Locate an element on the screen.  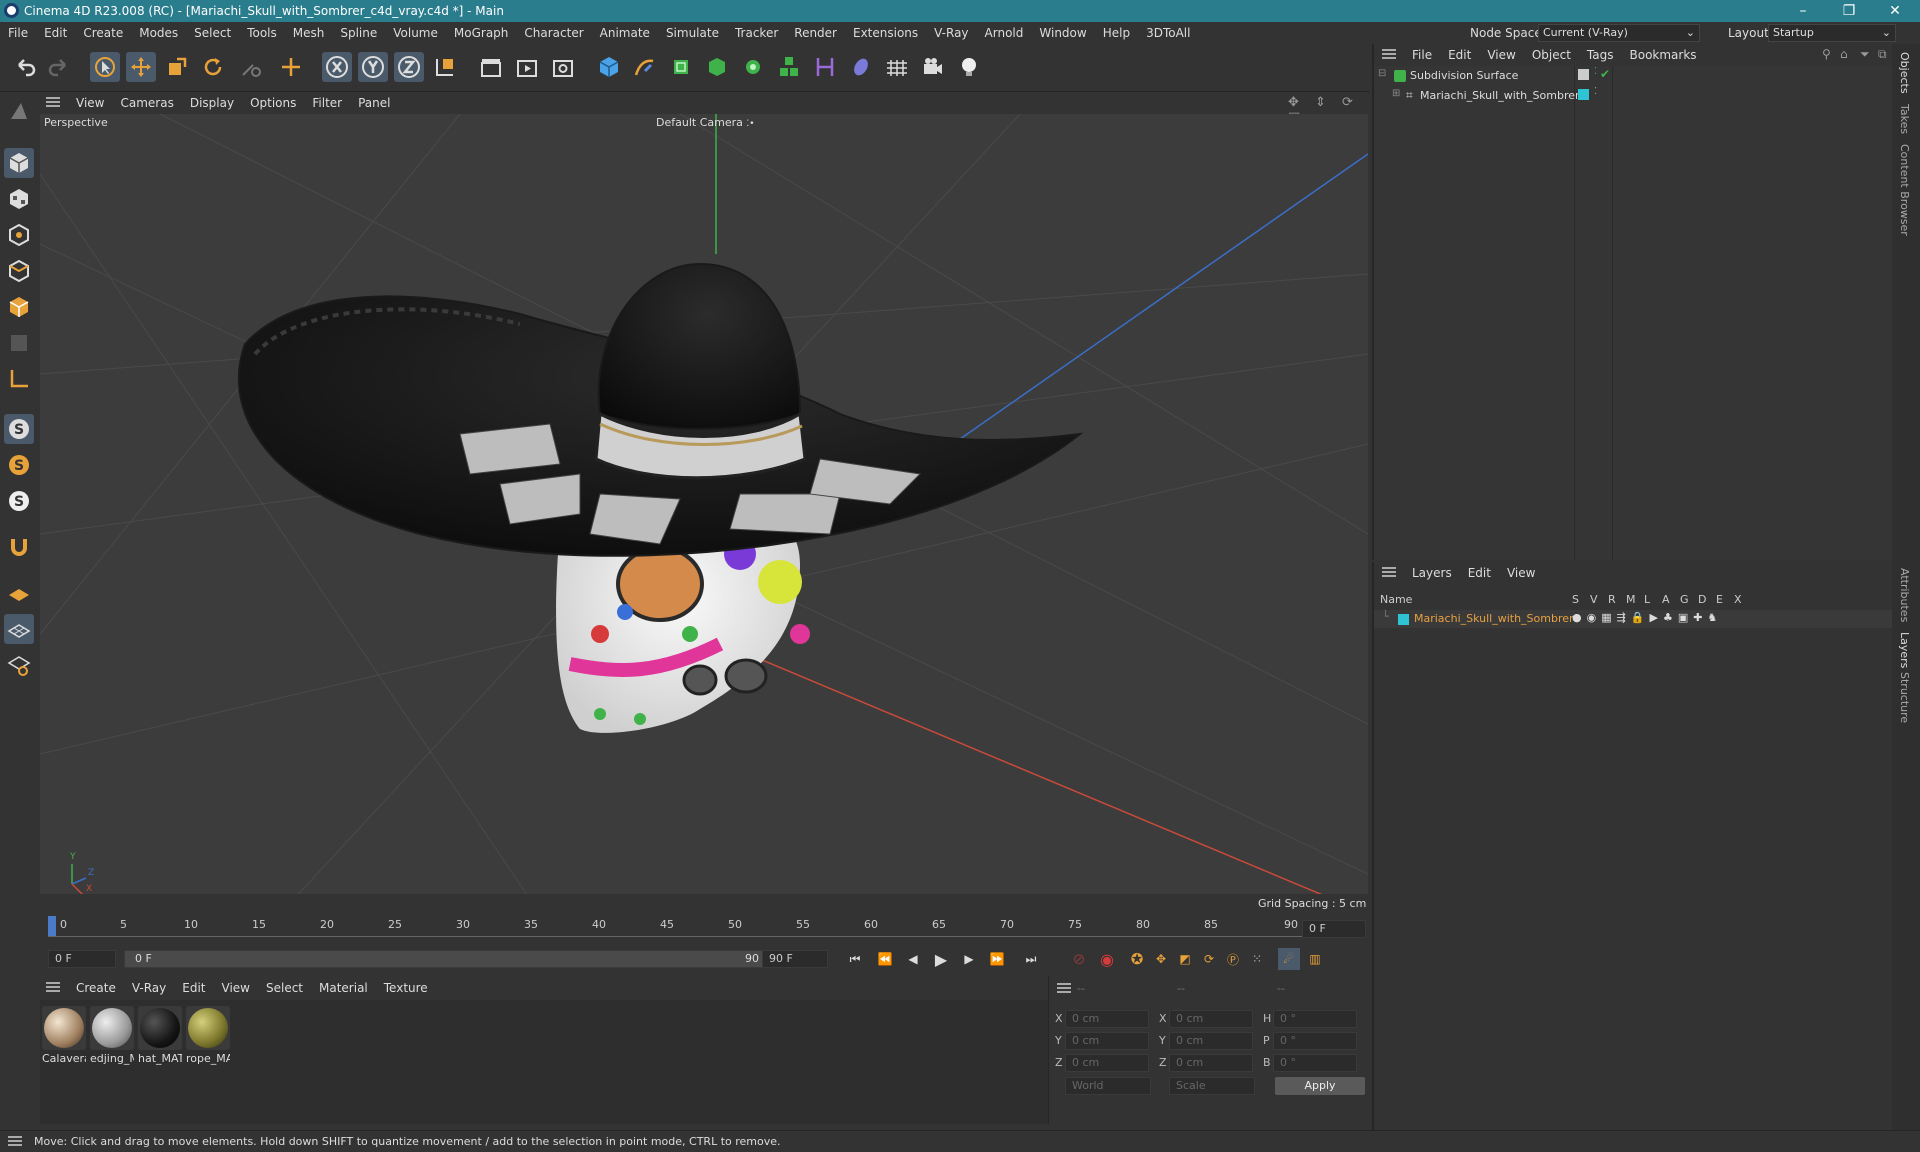
texture-mode-button is located at coordinates (19, 199).